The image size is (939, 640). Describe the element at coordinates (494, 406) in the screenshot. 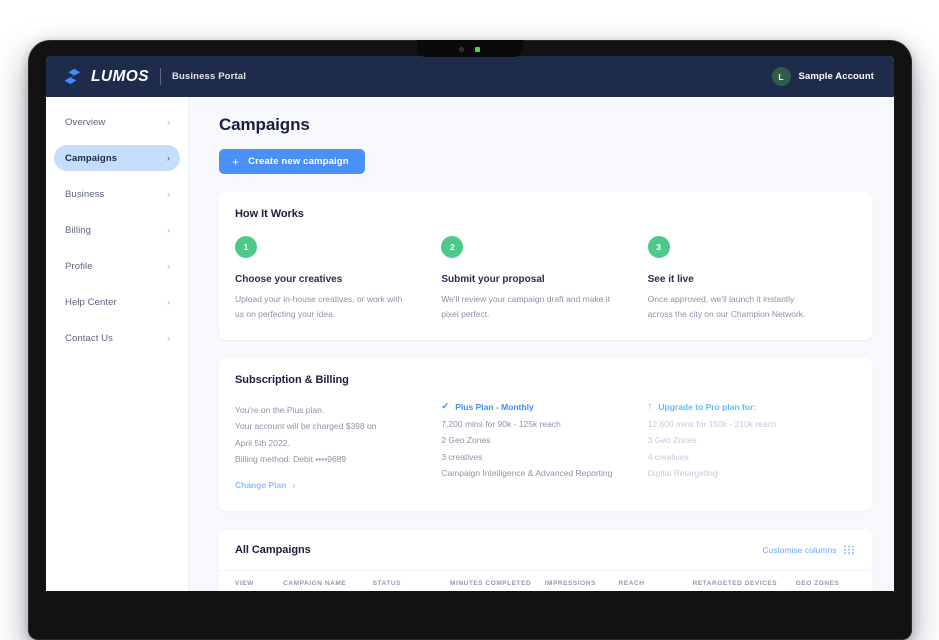

I see `current-plan-label: Plus Plan - Monthly` at that location.